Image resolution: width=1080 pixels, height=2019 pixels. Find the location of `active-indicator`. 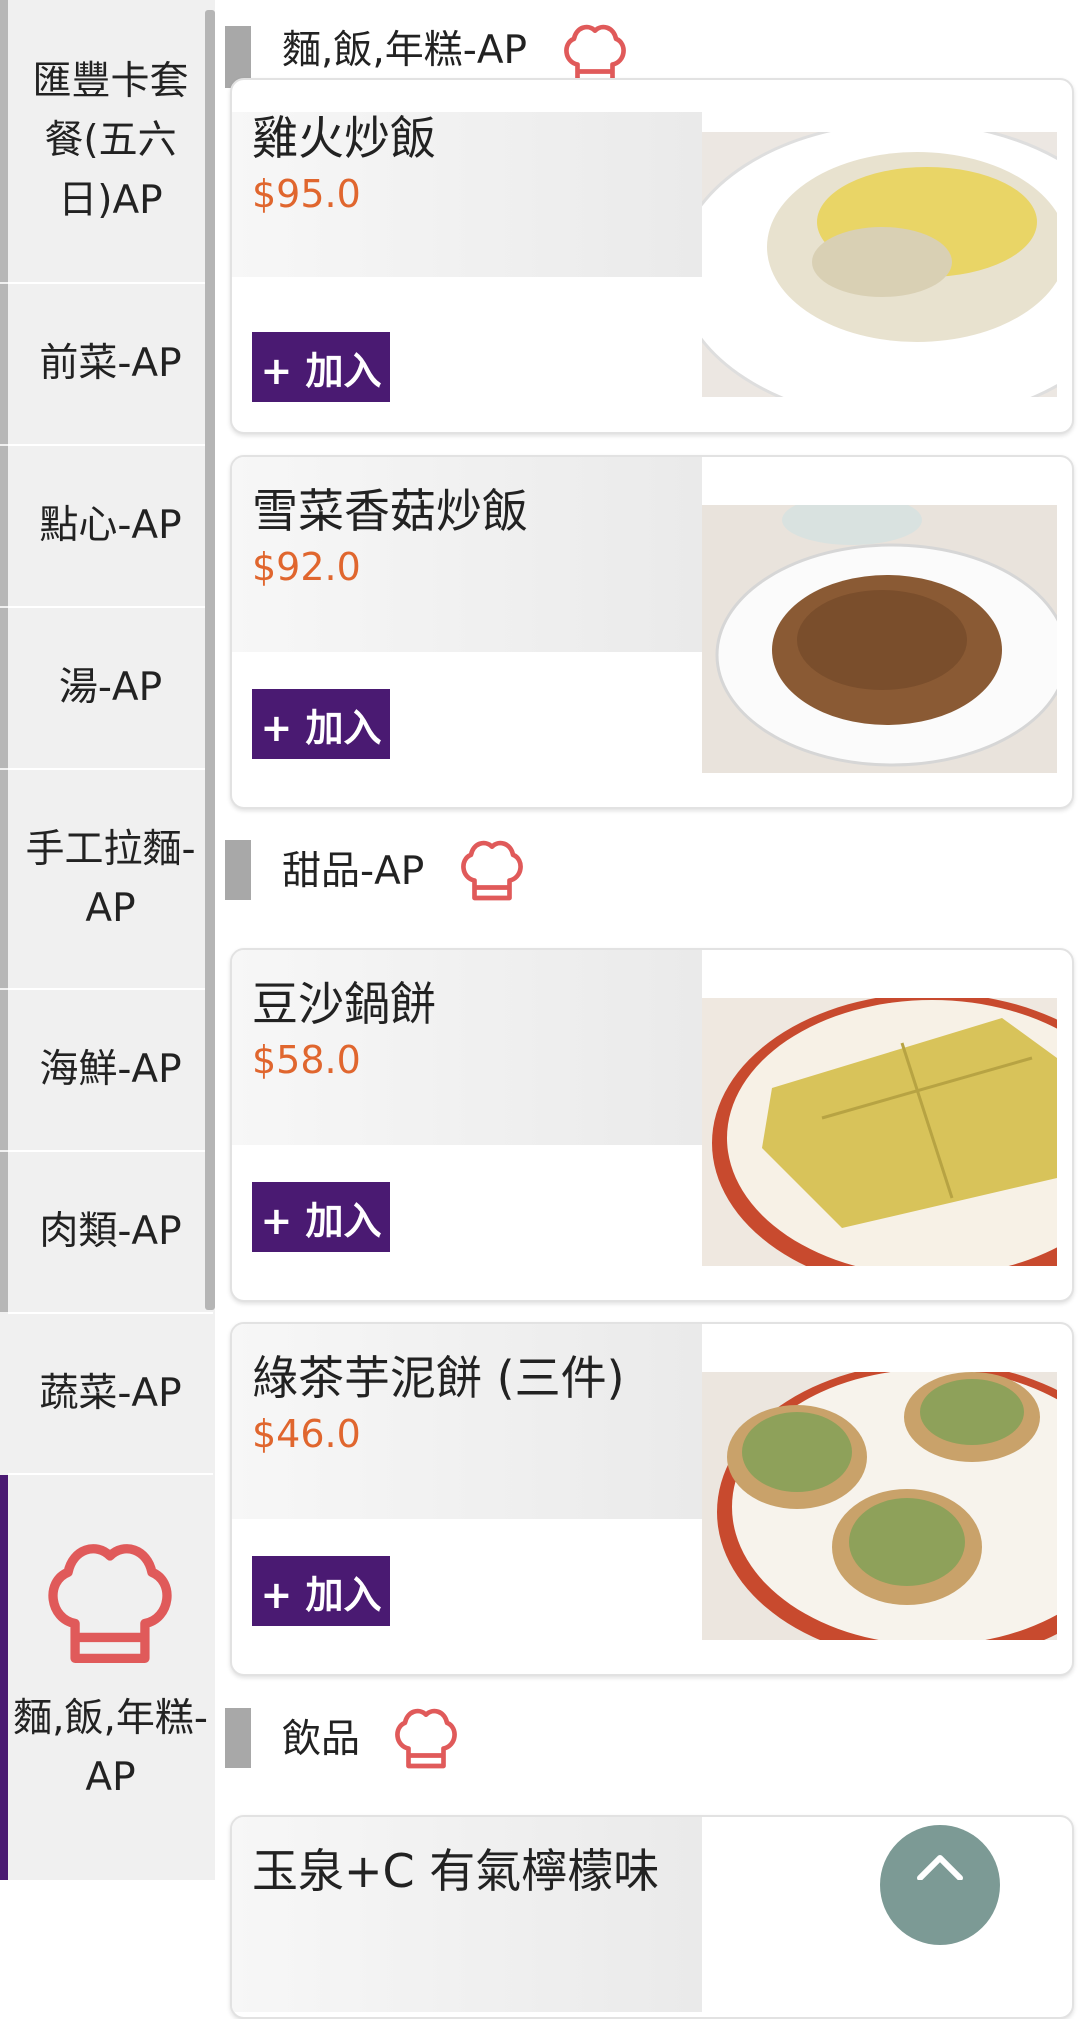

active-indicator is located at coordinates (4, 1677).